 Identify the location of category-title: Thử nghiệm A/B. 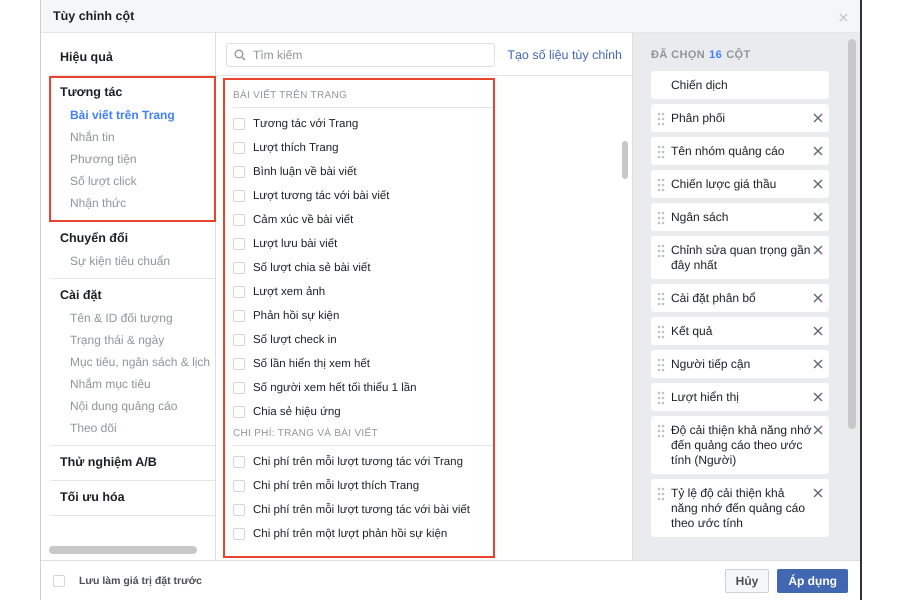
(133, 462).